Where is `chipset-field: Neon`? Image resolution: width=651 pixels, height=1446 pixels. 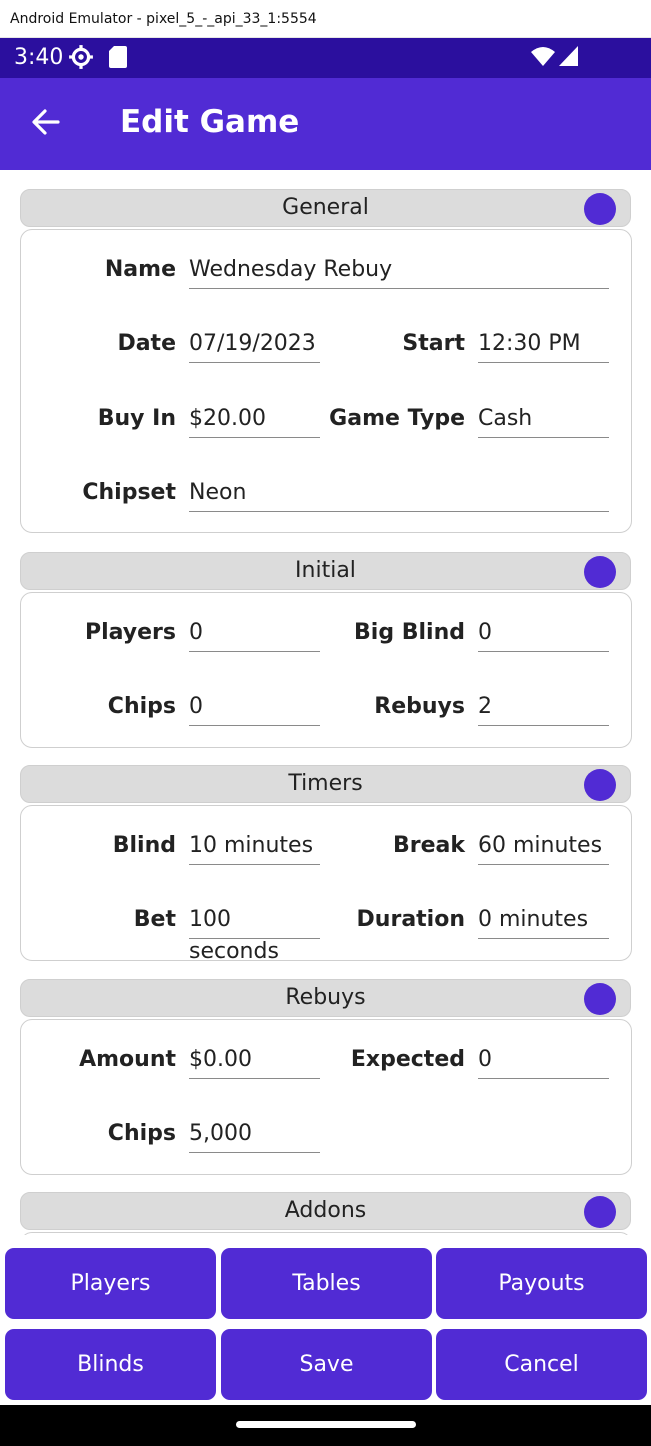 chipset-field: Neon is located at coordinates (399, 494).